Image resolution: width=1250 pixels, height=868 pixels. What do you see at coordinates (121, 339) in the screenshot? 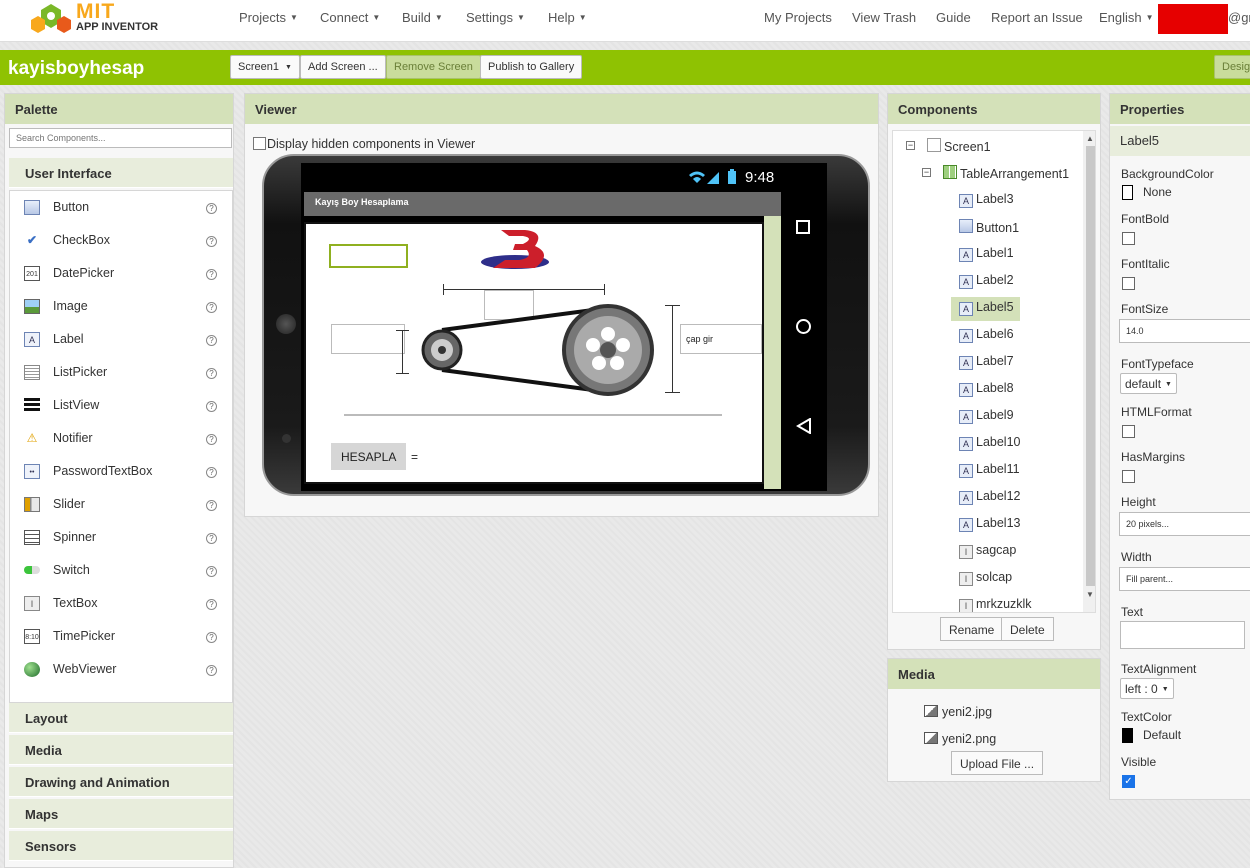
I see `palette-item-label: A Label ?` at bounding box center [121, 339].